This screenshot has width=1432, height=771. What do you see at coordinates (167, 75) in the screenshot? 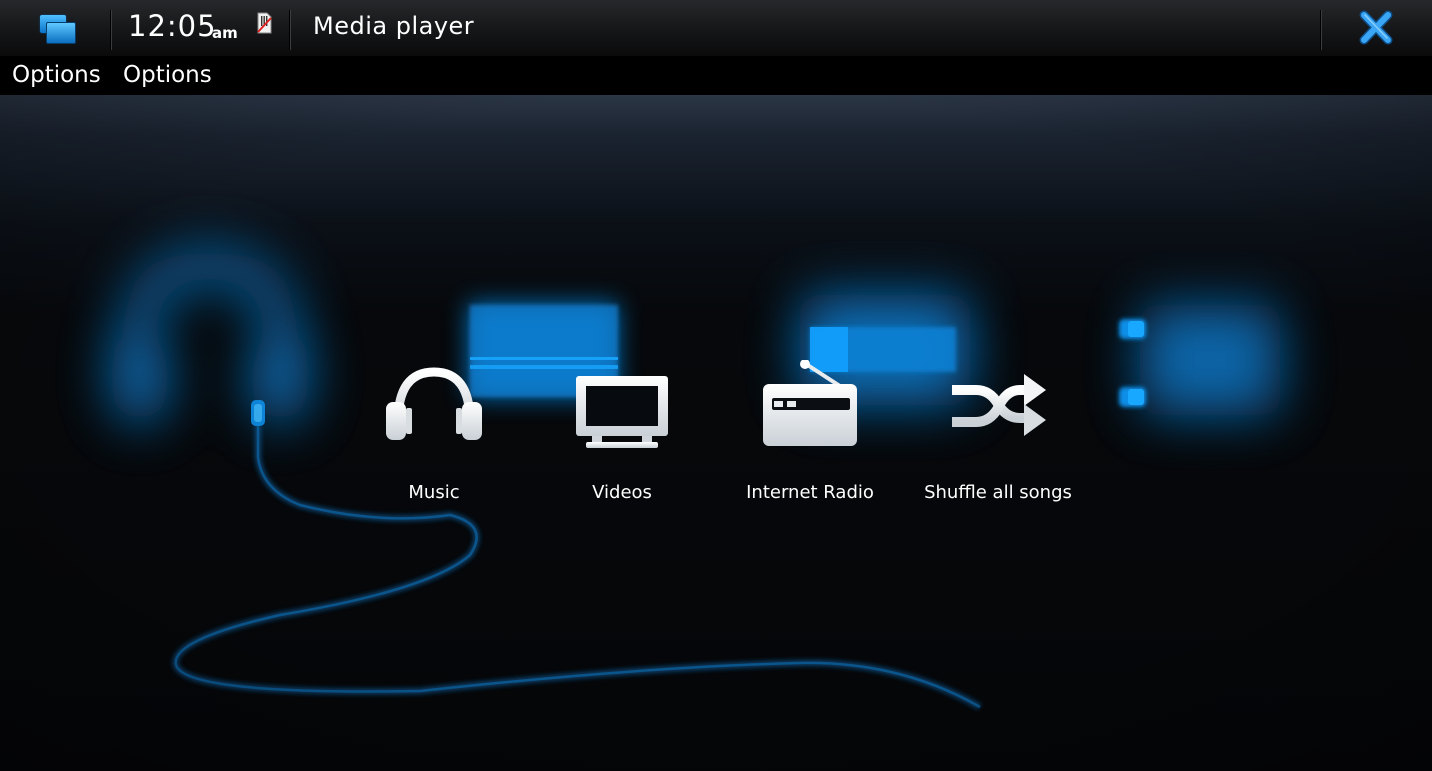
I see `menu-options-2: Options` at bounding box center [167, 75].